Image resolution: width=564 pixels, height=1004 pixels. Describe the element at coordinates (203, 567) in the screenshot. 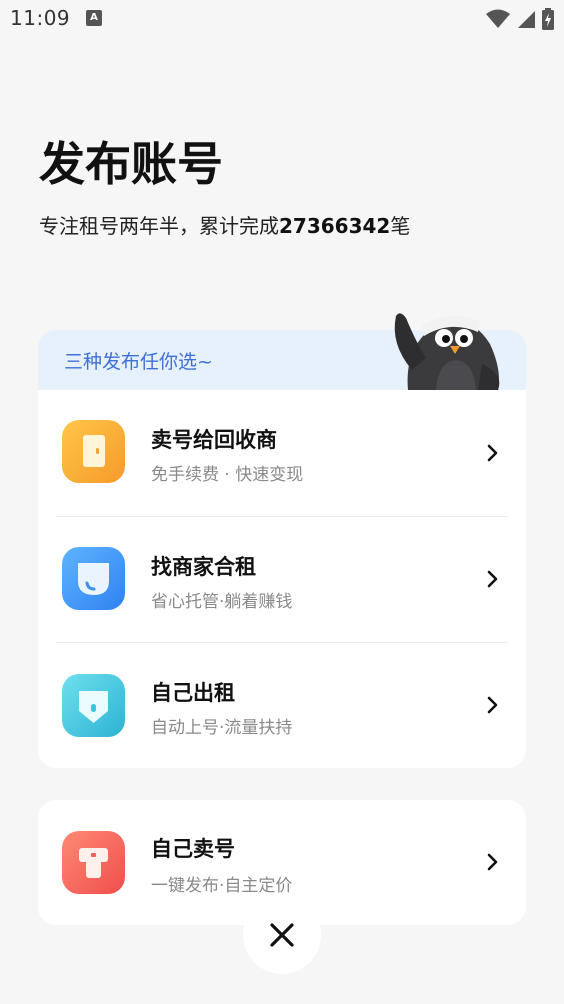

I see `option-title: 找商家合租` at that location.